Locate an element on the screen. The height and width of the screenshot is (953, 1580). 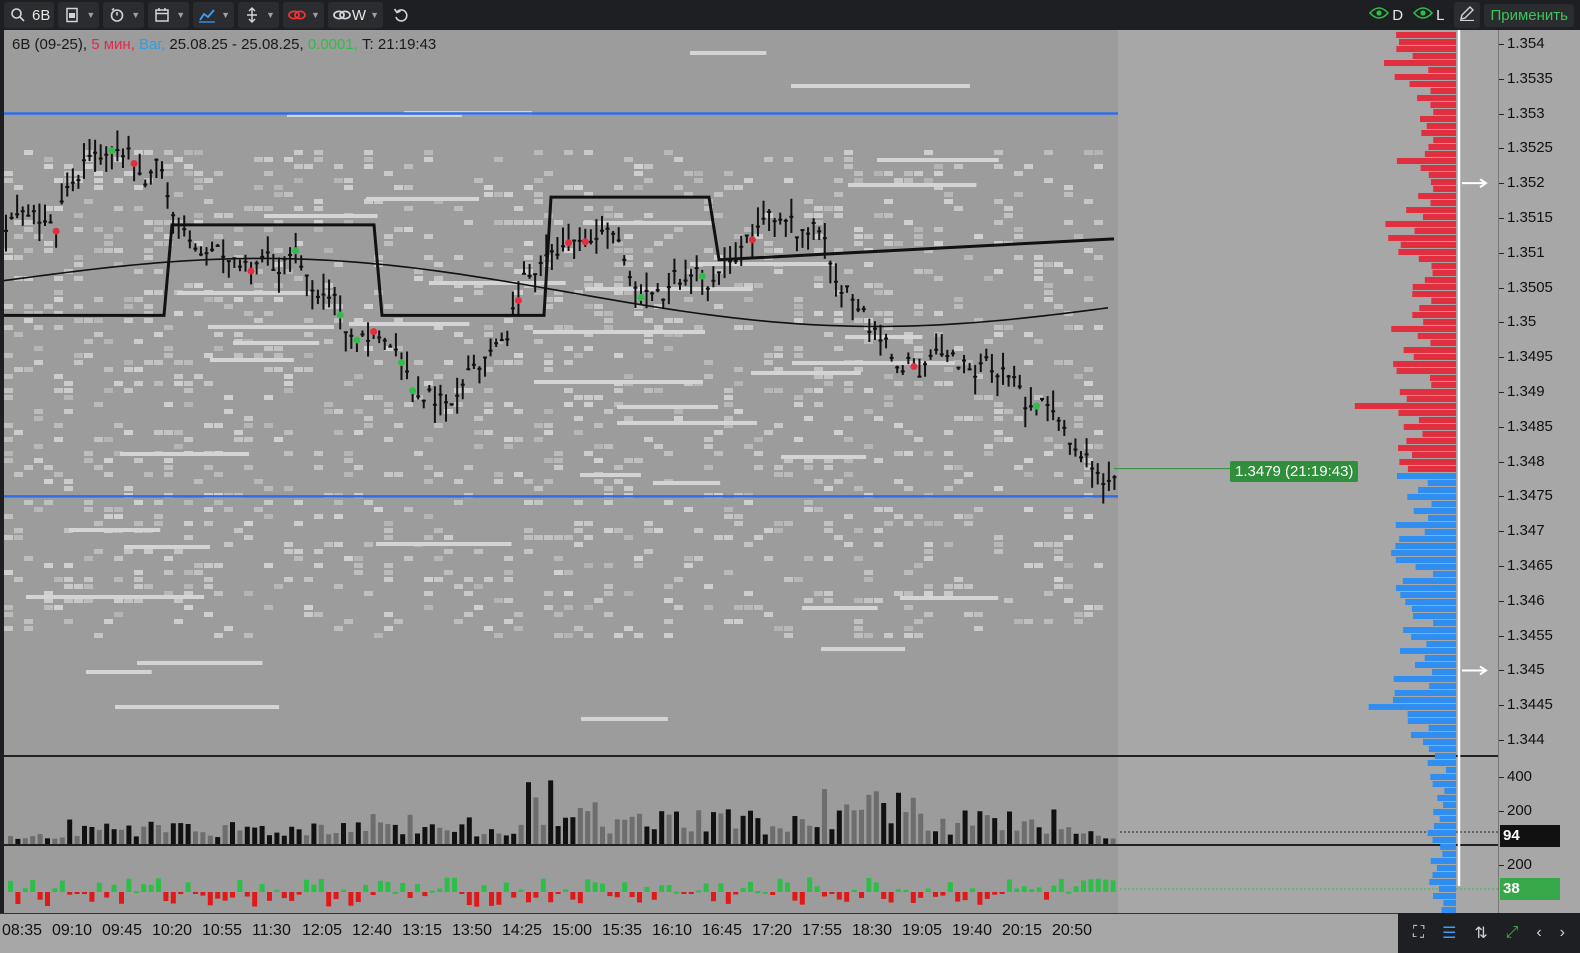
sort-arrows-icon: ⇅ is located at coordinates (1480, 933).